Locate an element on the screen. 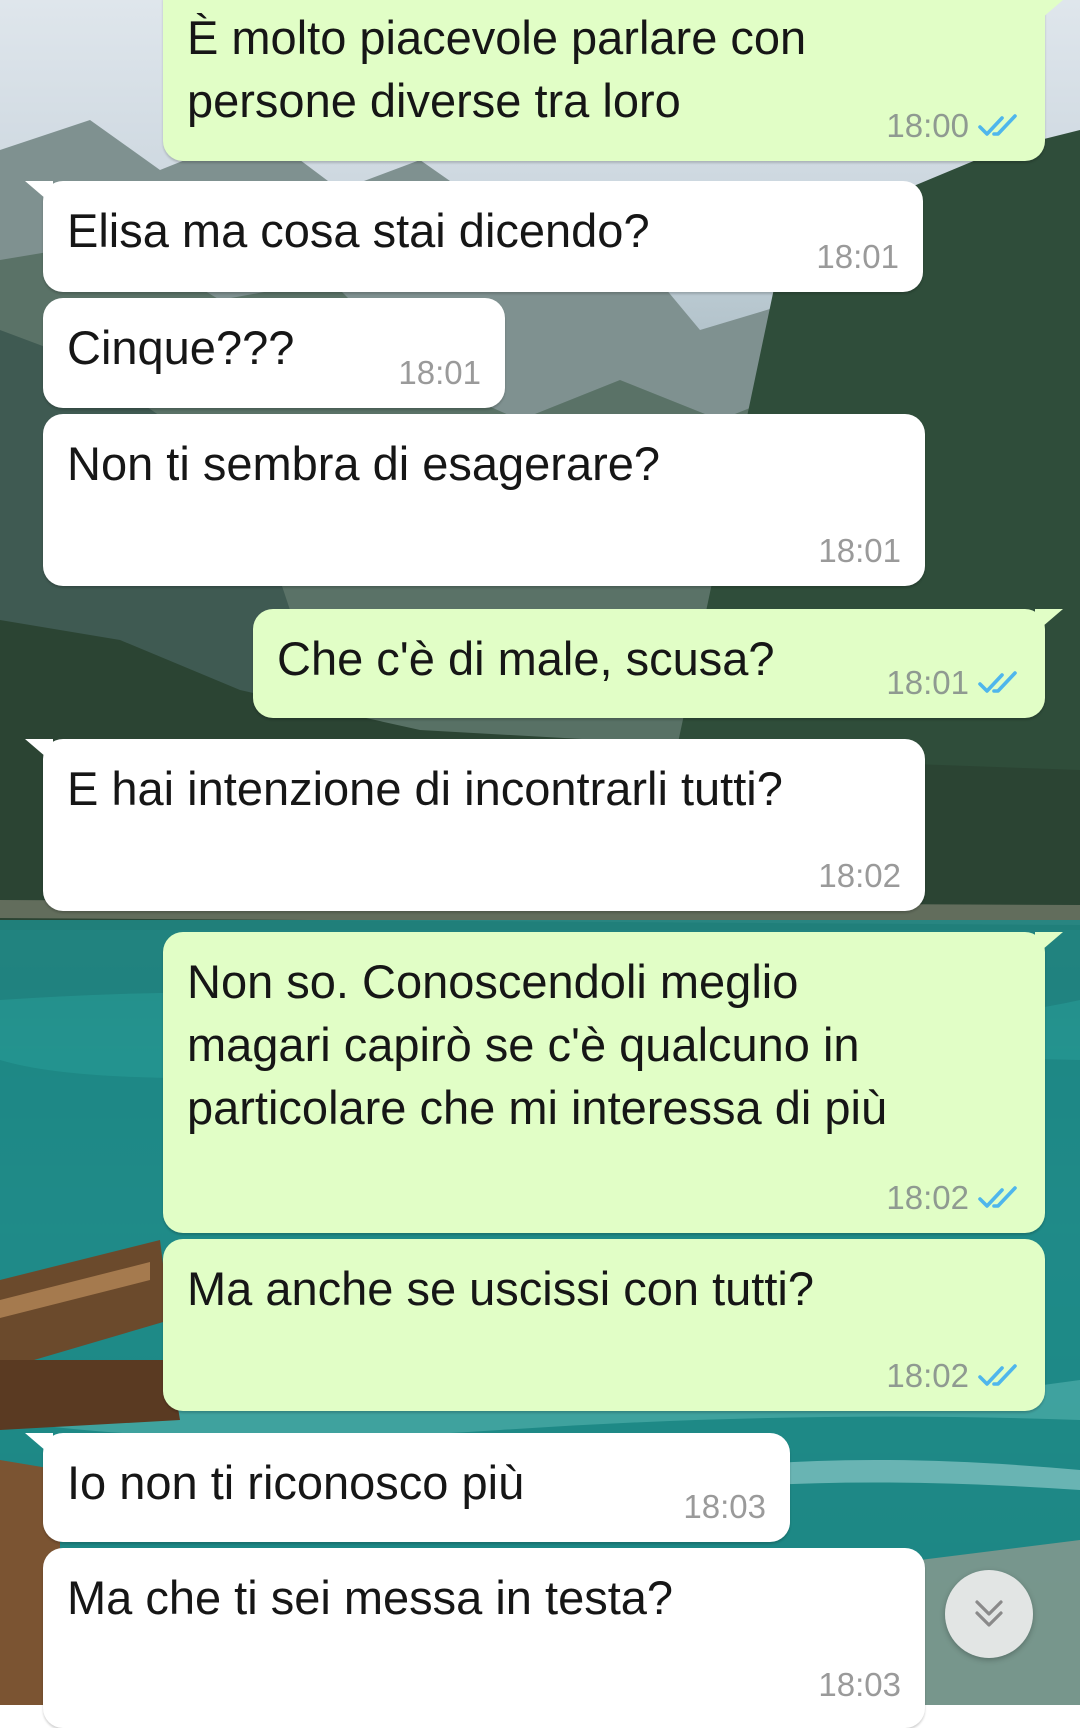 This screenshot has height=1728, width=1080. message-text: Elisa ma cosa stai dicendo? is located at coordinates (358, 230).